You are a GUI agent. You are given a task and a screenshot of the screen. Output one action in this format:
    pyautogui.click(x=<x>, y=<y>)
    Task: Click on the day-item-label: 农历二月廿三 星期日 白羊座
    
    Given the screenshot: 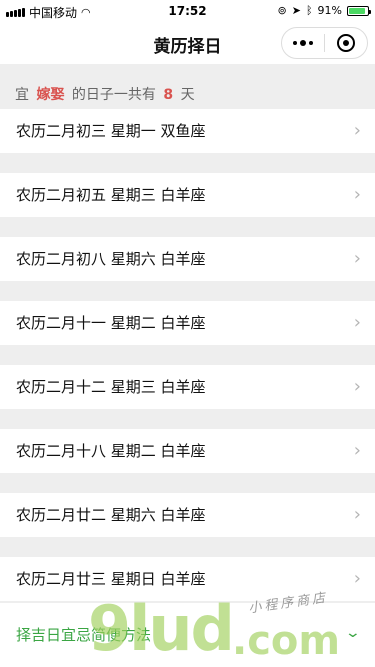 What is the action you would take?
    pyautogui.click(x=111, y=579)
    